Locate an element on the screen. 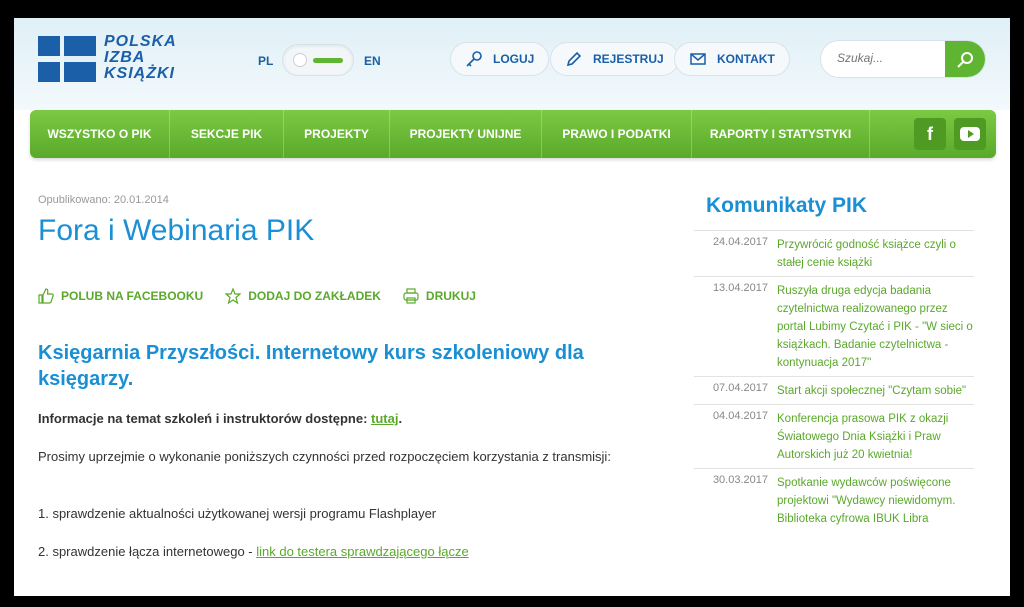 This screenshot has width=1024, height=607. key-icon is located at coordinates (474, 59).